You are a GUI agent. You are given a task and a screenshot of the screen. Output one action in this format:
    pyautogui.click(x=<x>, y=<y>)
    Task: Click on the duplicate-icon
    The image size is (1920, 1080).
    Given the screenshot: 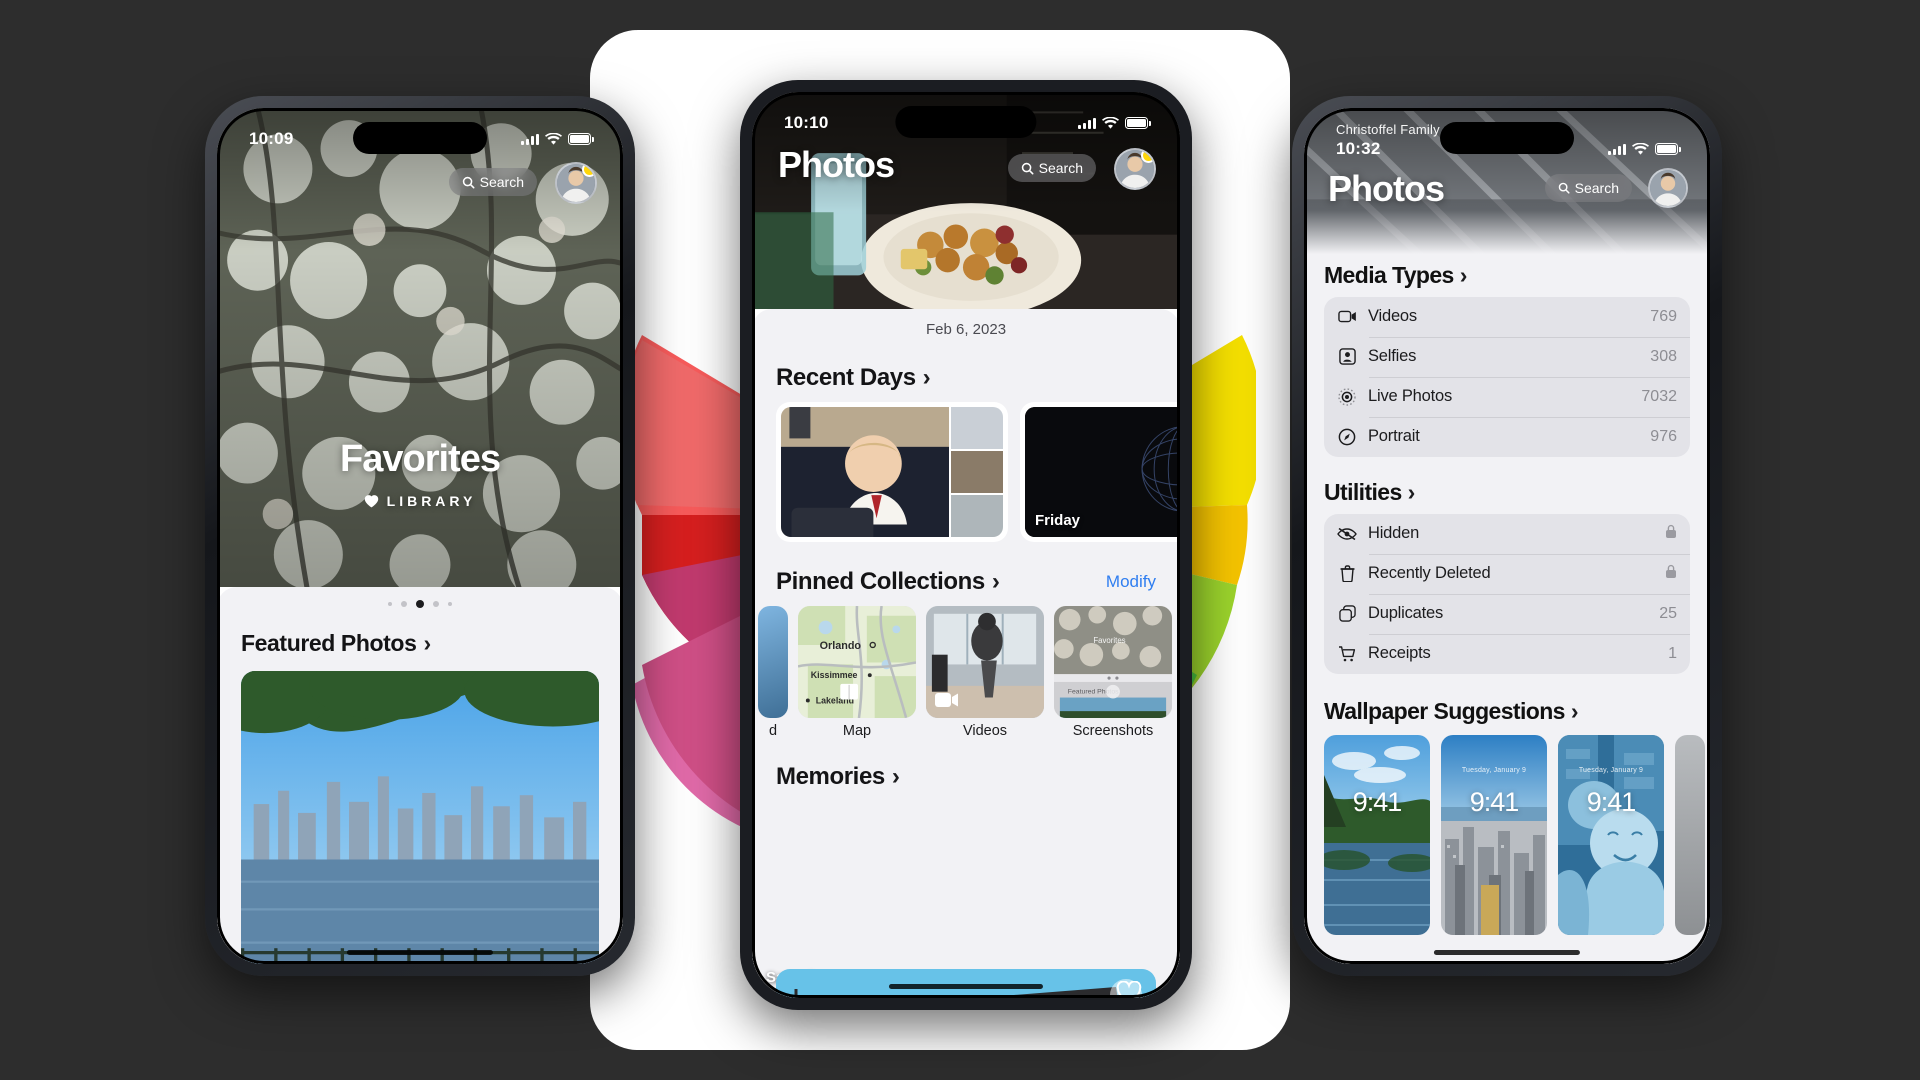 What is the action you would take?
    pyautogui.click(x=1347, y=614)
    